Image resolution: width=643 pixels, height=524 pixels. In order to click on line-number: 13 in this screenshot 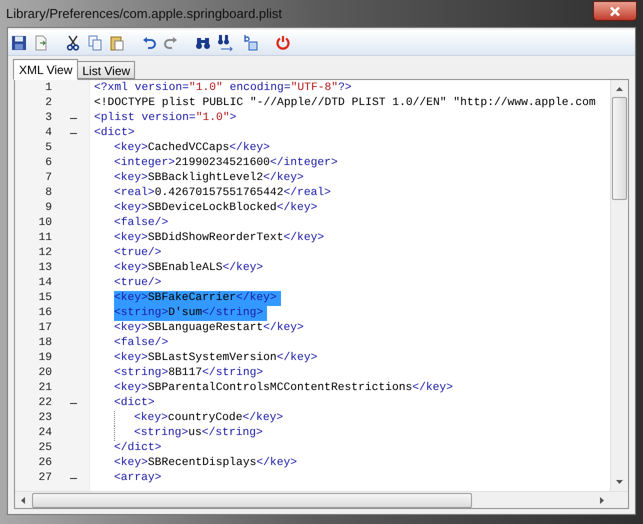, I will do `click(44, 268)`.